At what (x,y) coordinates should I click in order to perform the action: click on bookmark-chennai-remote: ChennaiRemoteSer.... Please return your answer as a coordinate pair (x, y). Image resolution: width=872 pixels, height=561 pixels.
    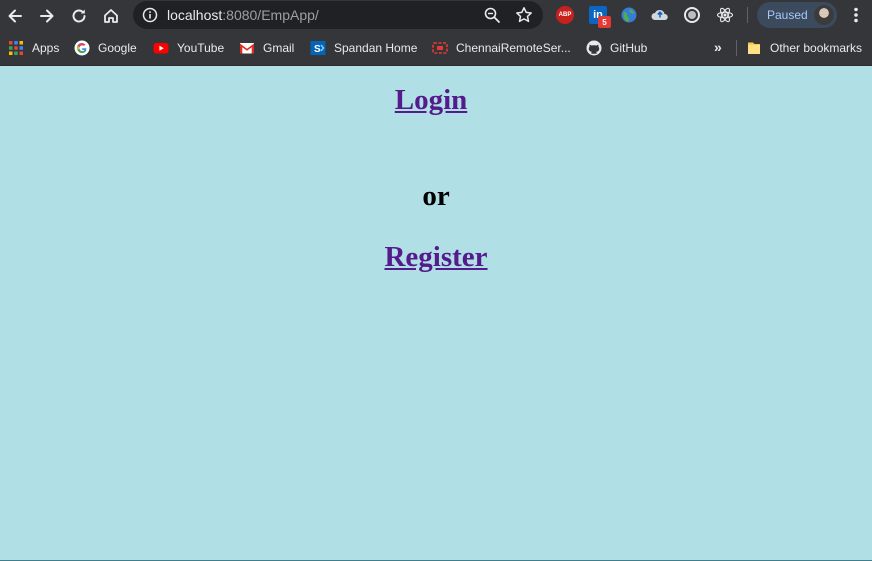
    Looking at the image, I should click on (501, 48).